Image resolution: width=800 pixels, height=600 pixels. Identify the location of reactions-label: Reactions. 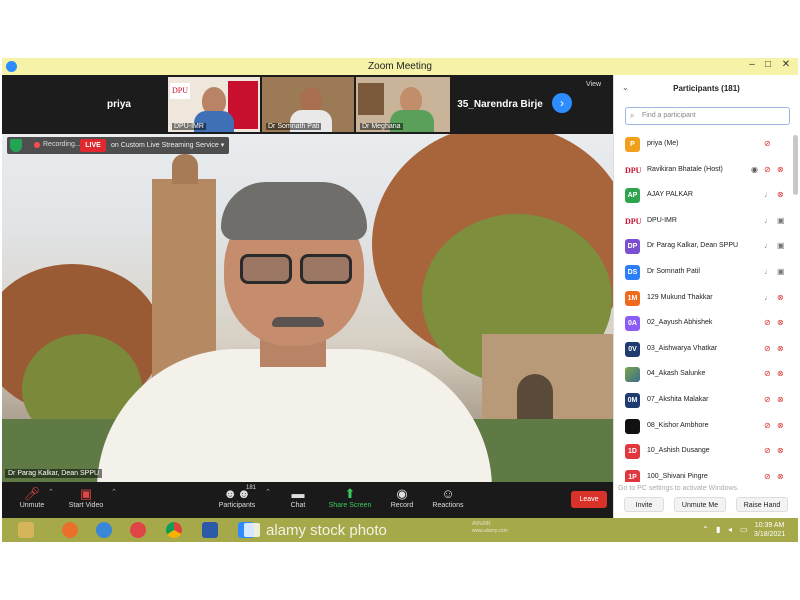
(448, 505).